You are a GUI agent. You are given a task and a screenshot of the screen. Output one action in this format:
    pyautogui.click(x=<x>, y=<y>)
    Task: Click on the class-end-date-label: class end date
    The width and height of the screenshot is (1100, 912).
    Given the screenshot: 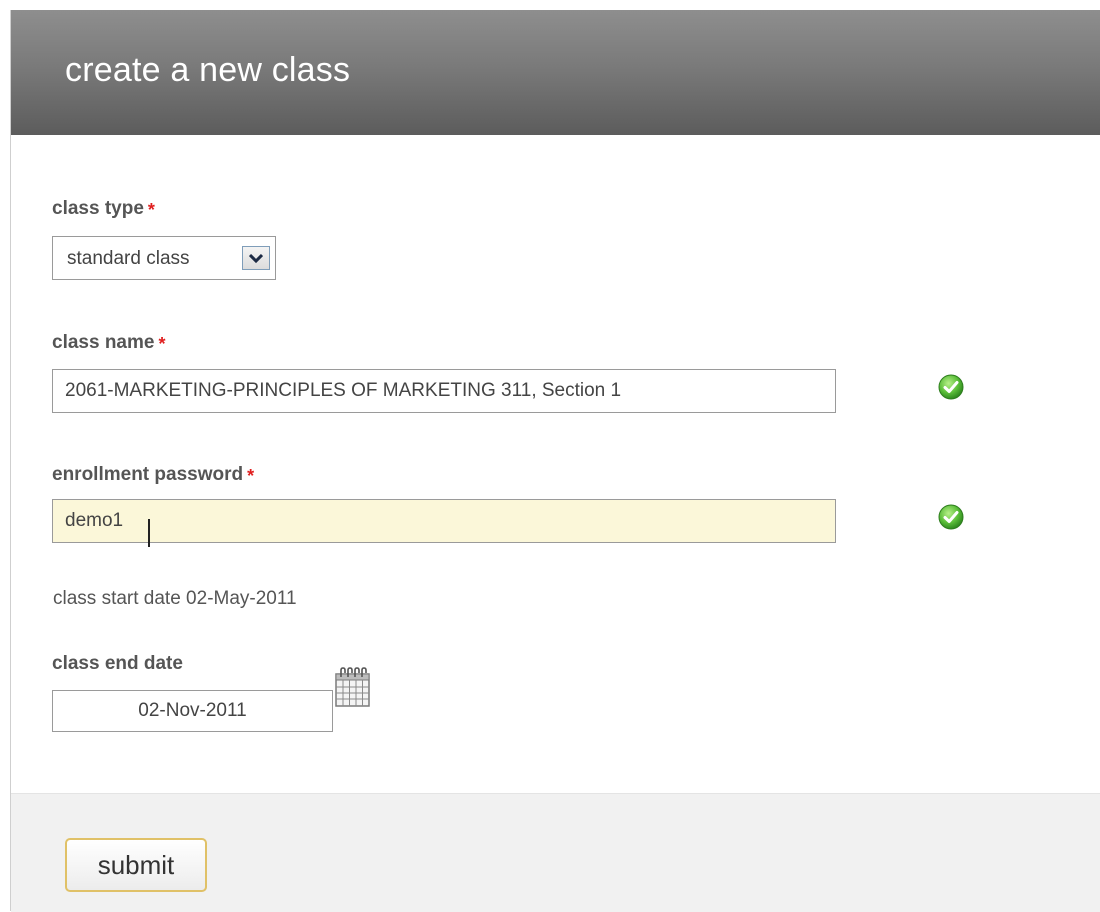 What is the action you would take?
    pyautogui.click(x=117, y=663)
    